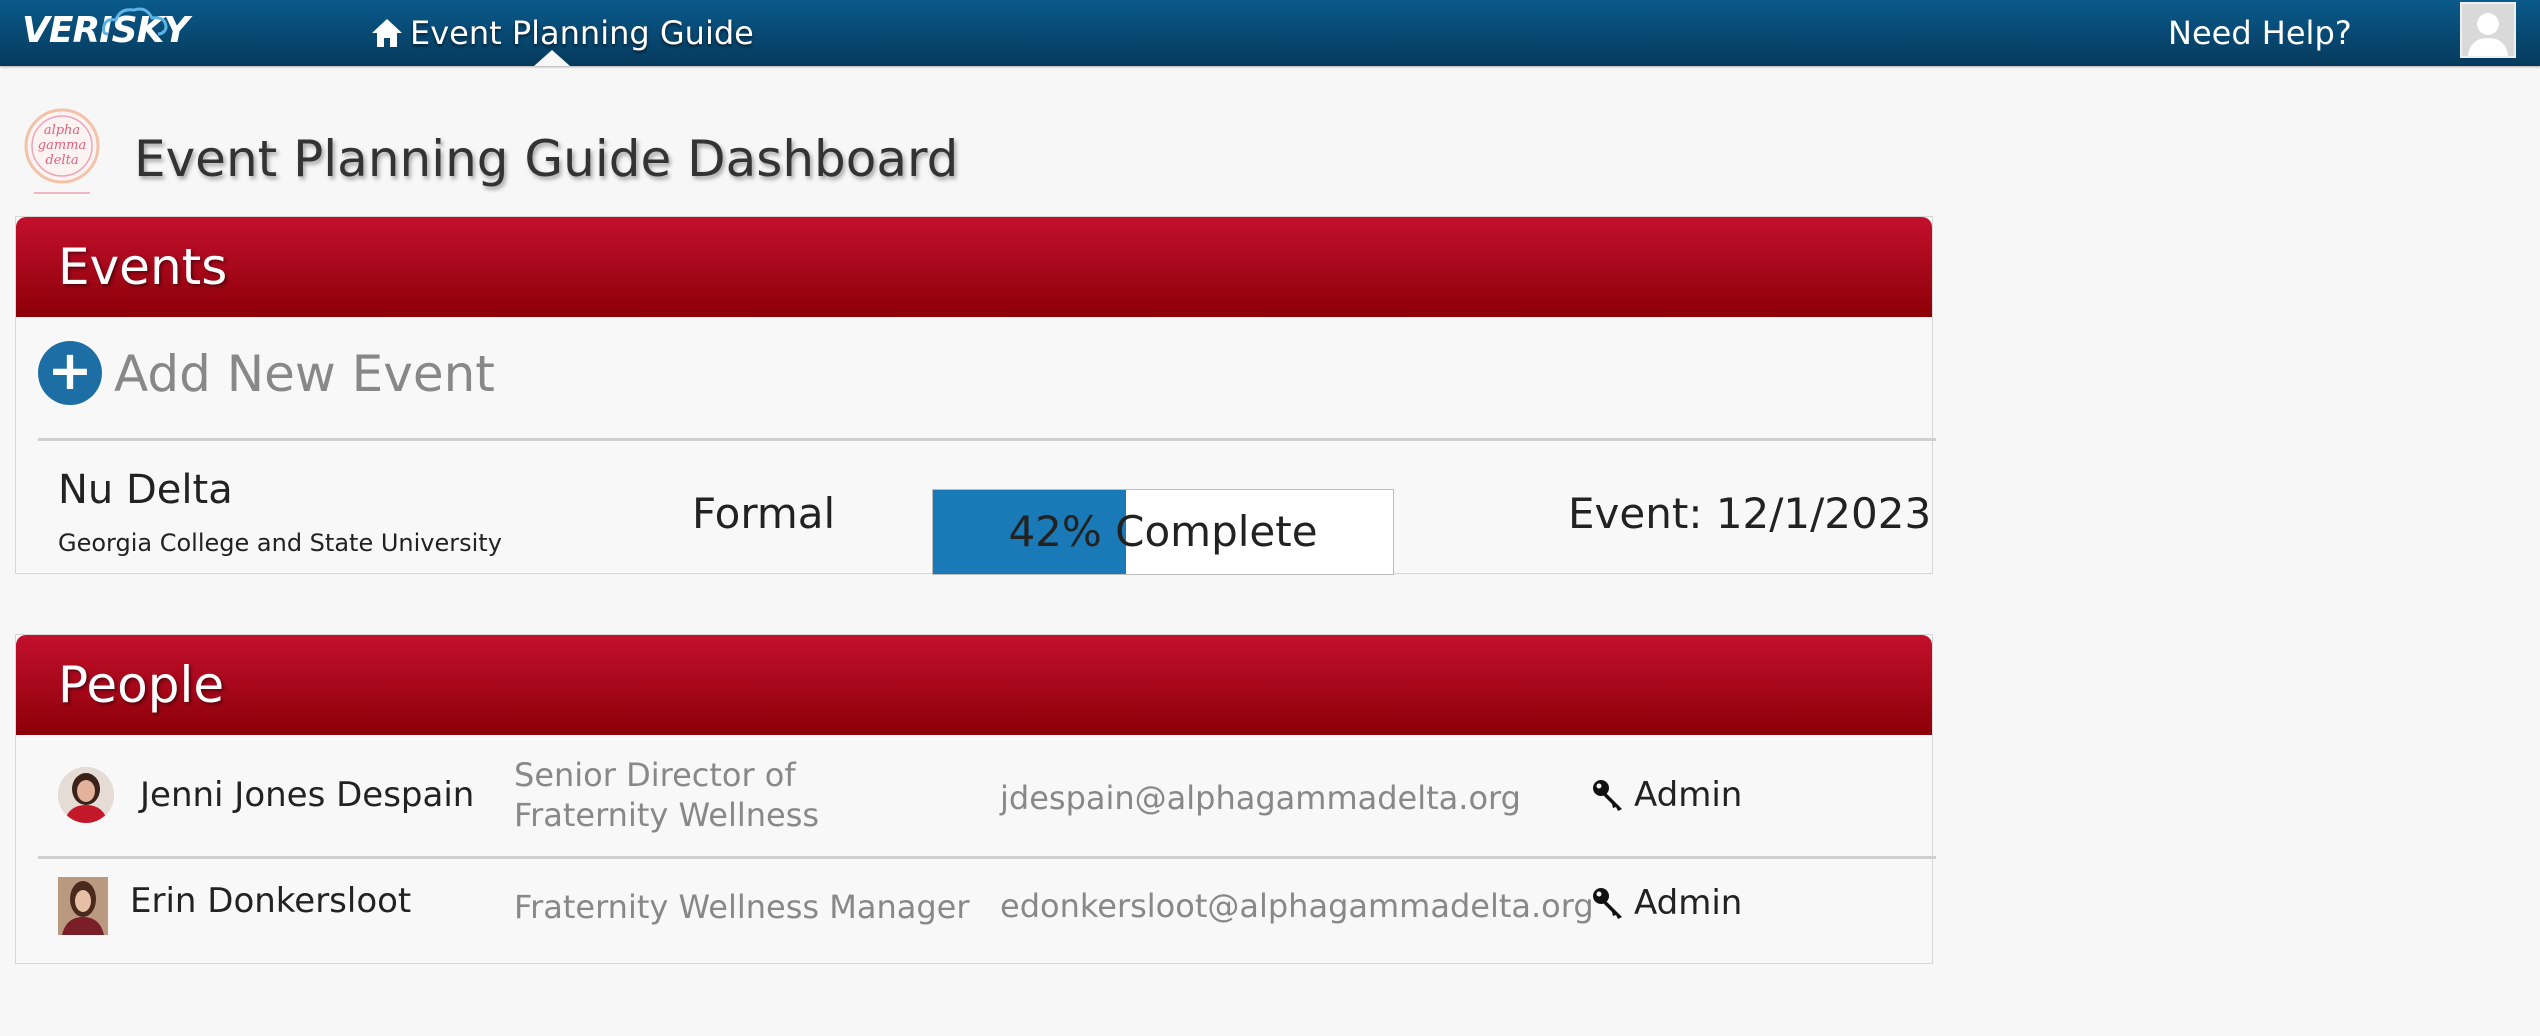 The height and width of the screenshot is (1036, 2540). I want to click on person-email: edonkersloot@alphagammadelta.org, so click(1297, 906).